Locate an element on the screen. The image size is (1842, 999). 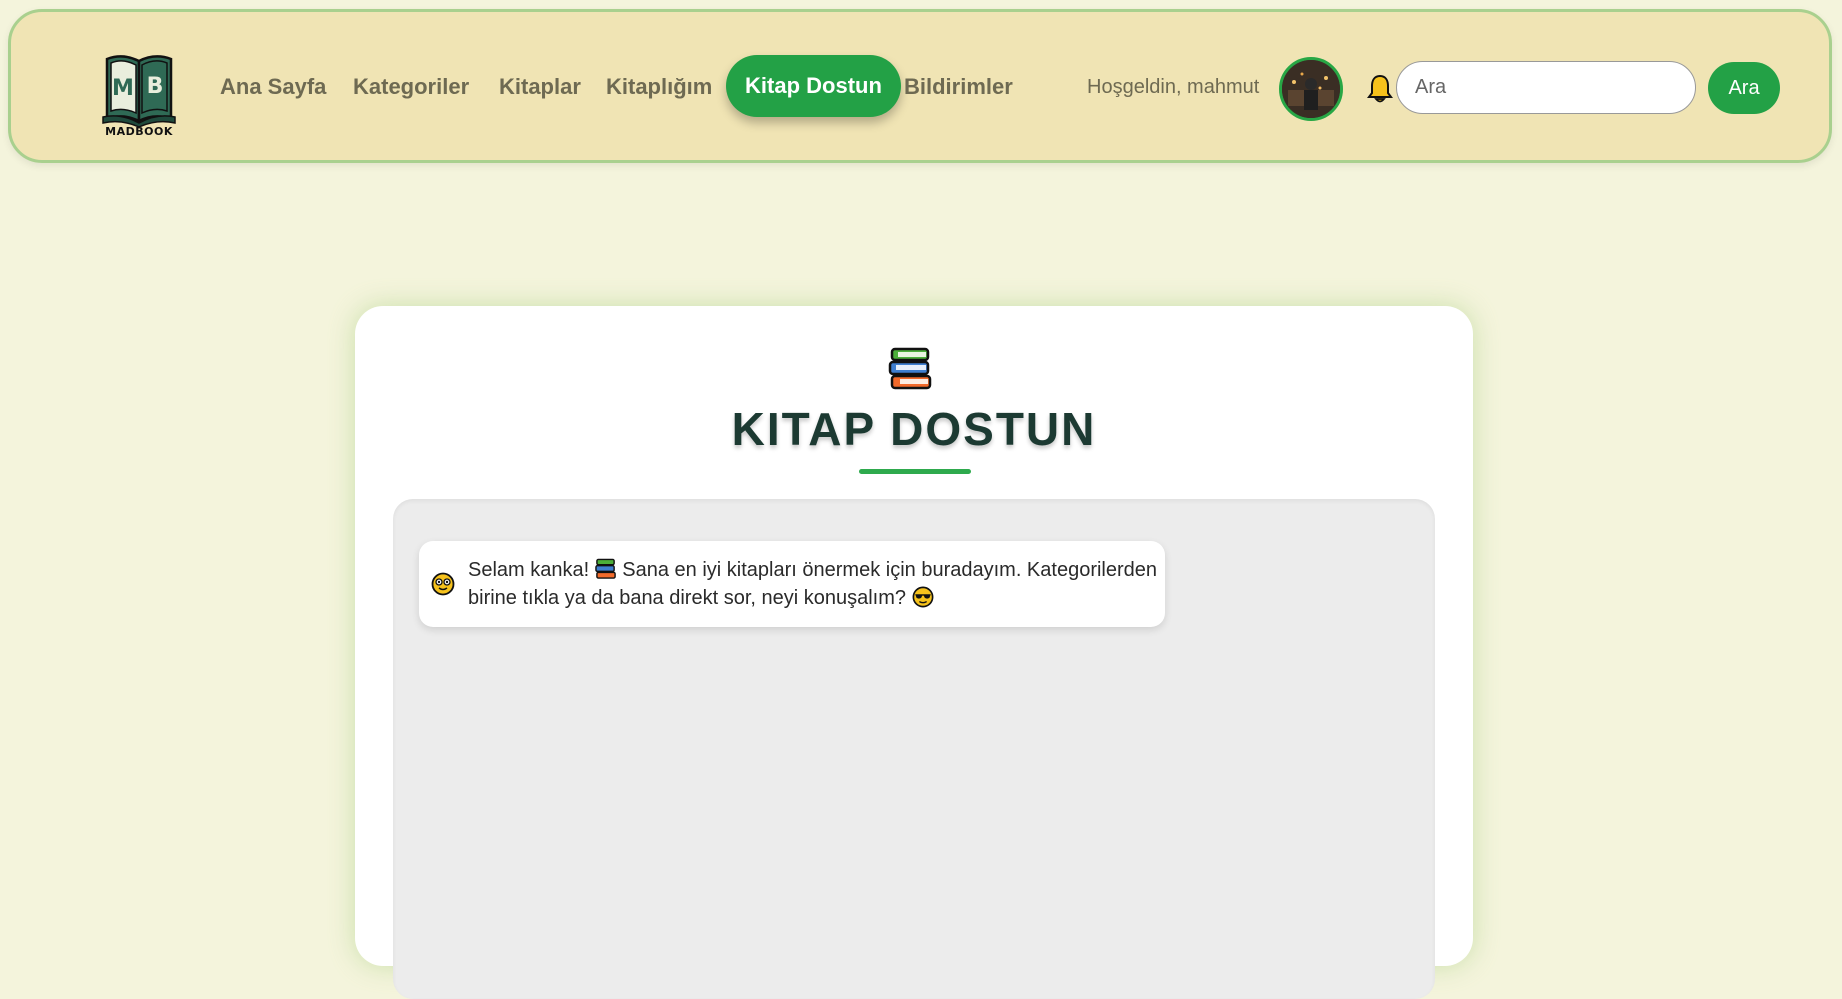
nav-item-kitap-dostun: Kitap Dostun is located at coordinates (813, 86).